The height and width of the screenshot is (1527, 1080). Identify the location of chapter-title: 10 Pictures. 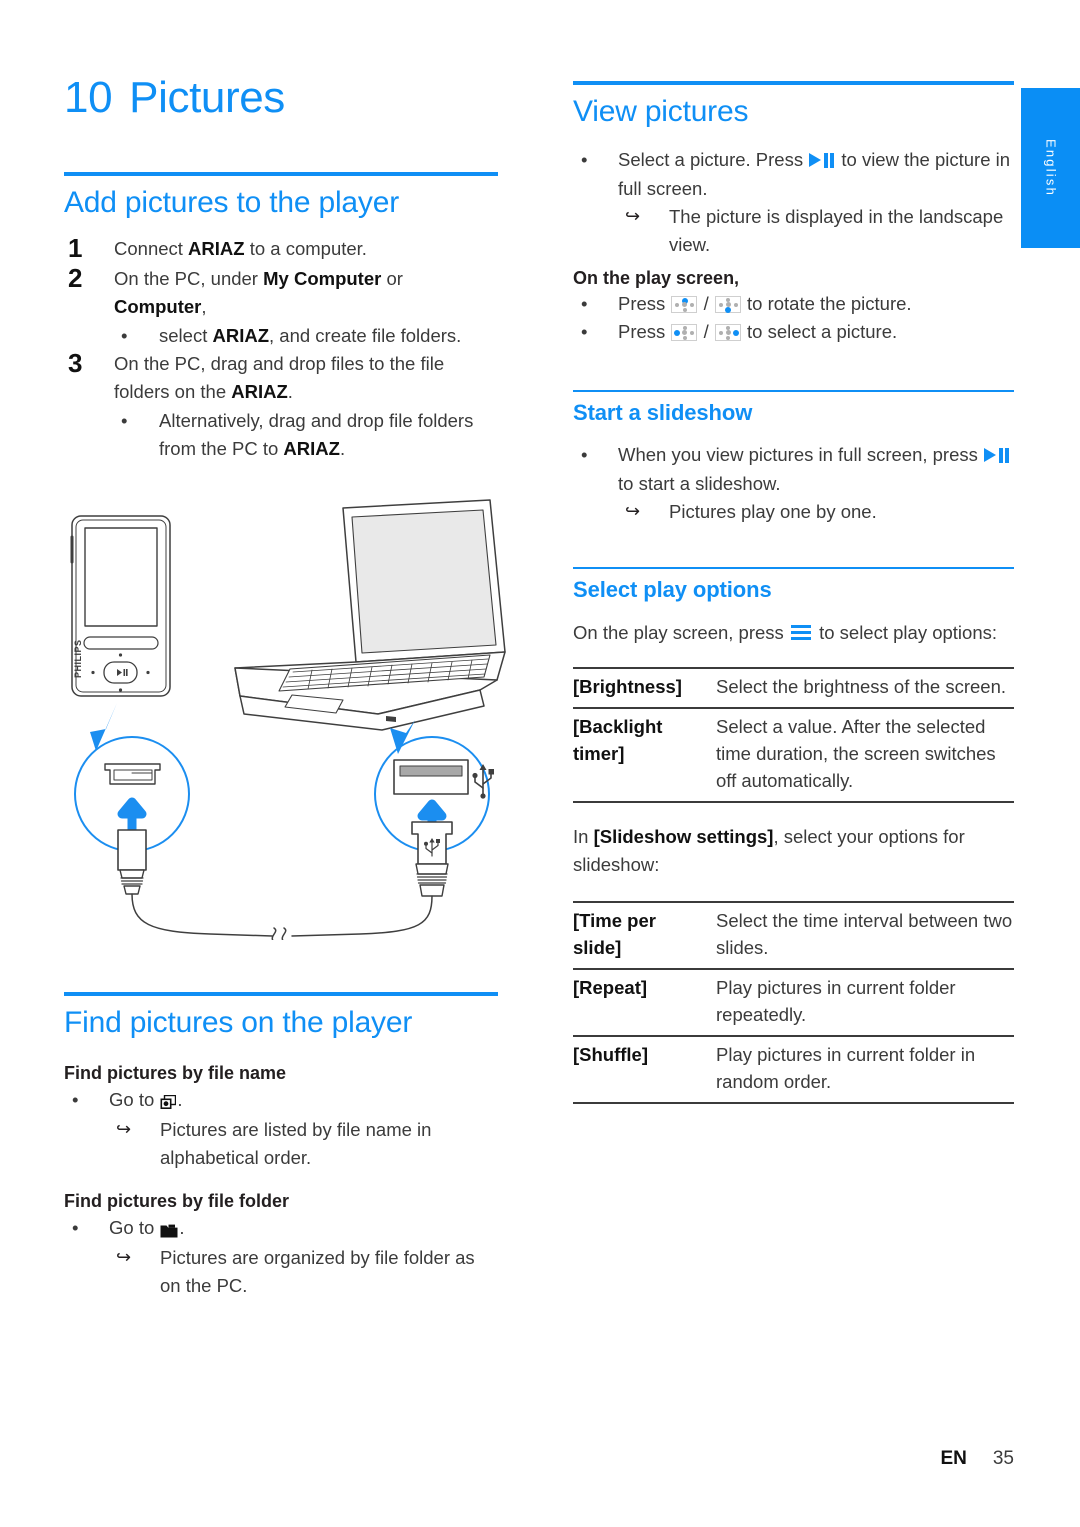
(174, 97).